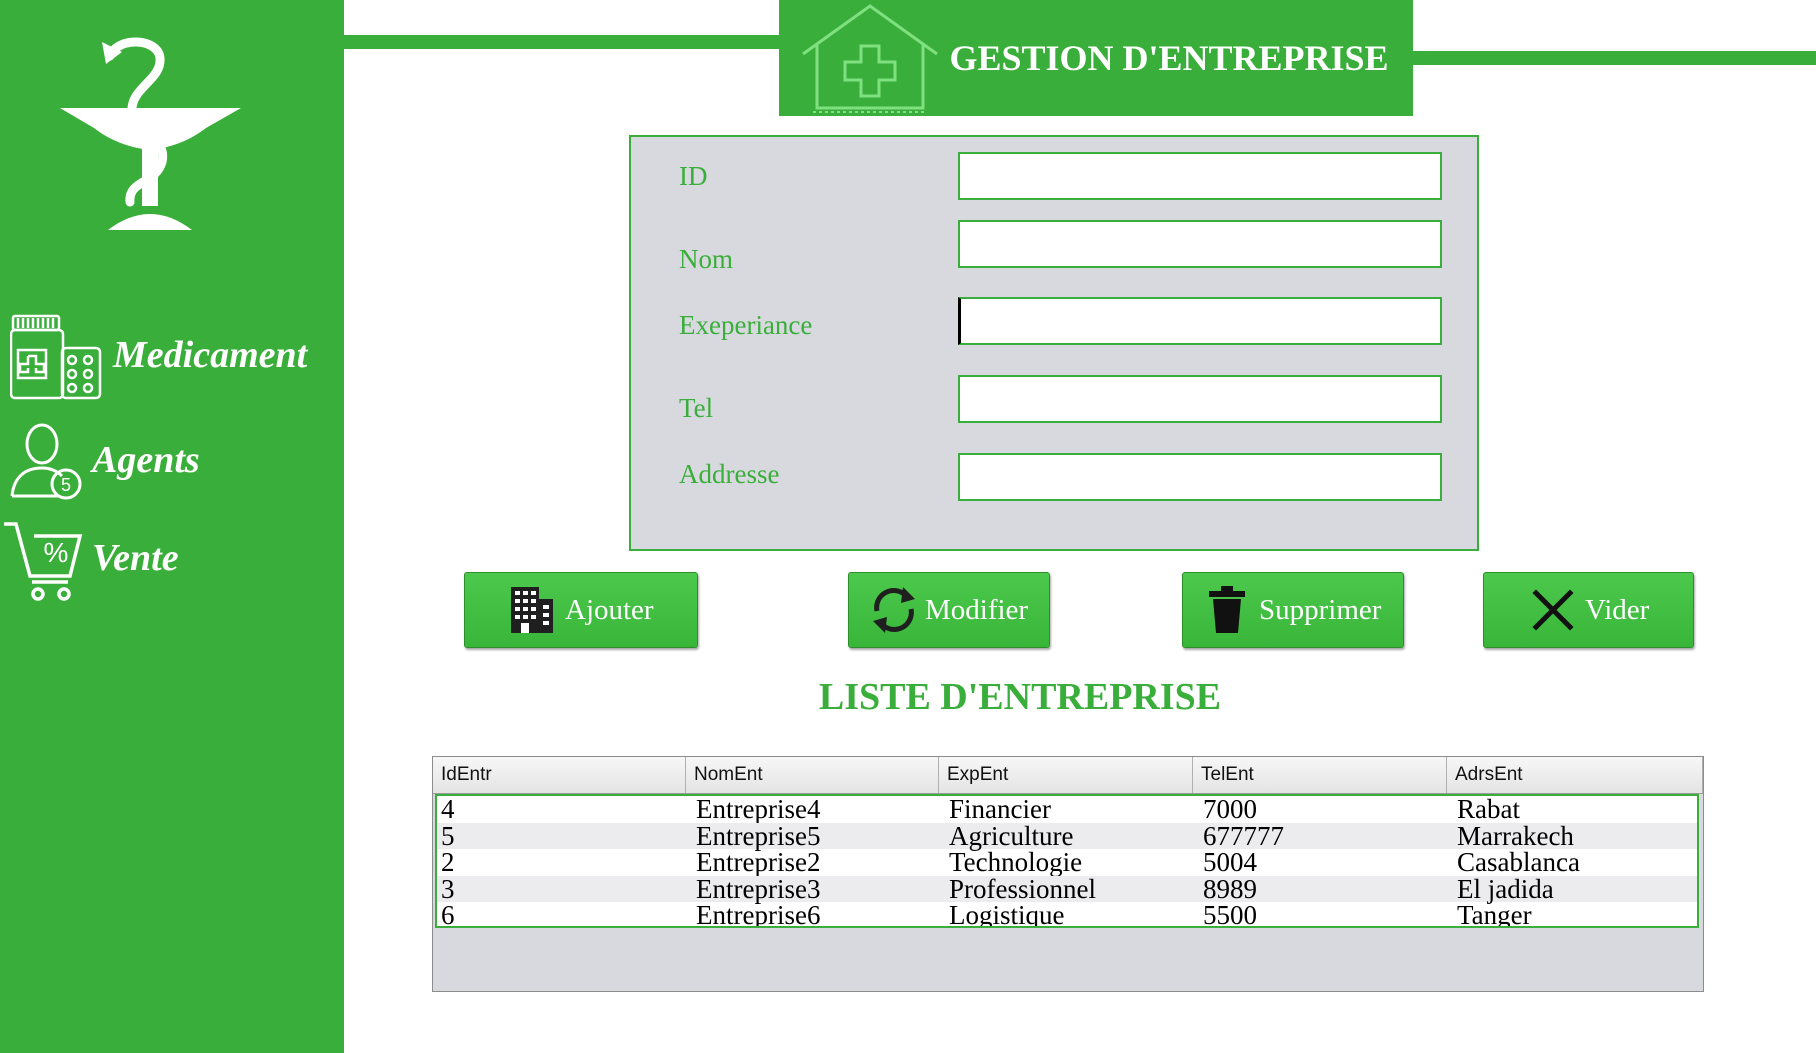 The image size is (1816, 1053). What do you see at coordinates (1488, 809) in the screenshot?
I see `cell-adrsent: Rabat` at bounding box center [1488, 809].